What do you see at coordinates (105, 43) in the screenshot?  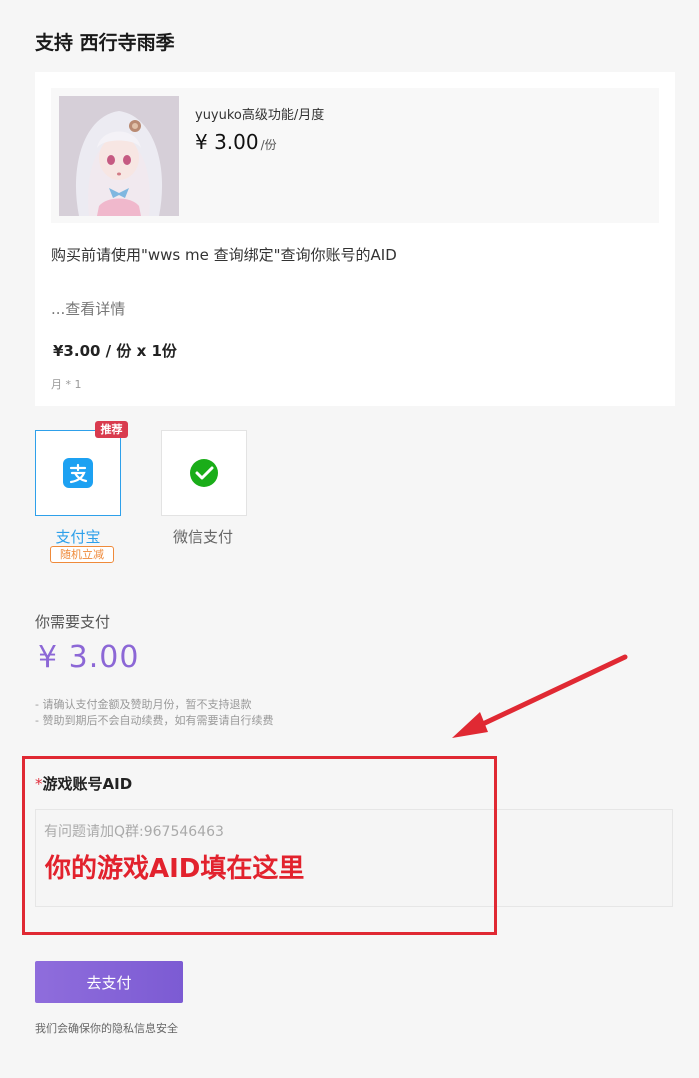 I see `page-title: 支持 西行寺雨季` at bounding box center [105, 43].